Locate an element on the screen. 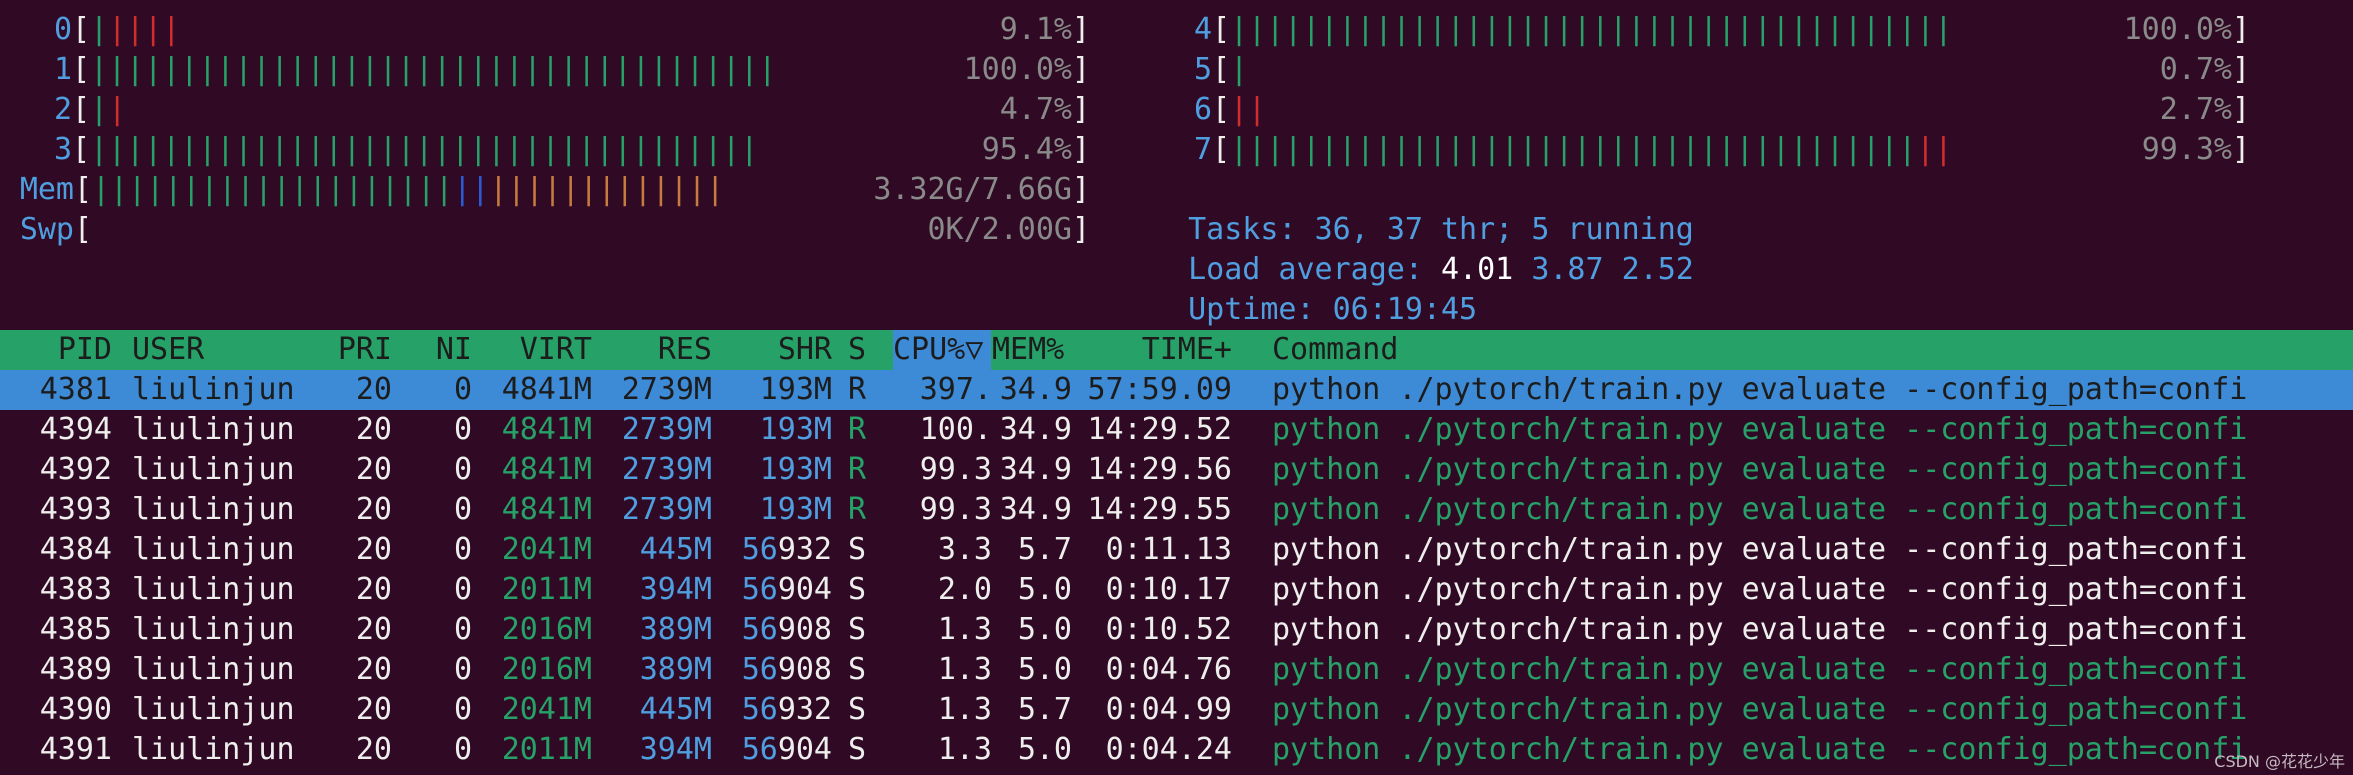 This screenshot has width=2353, height=775. cell-cpu: 397. is located at coordinates (955, 389).